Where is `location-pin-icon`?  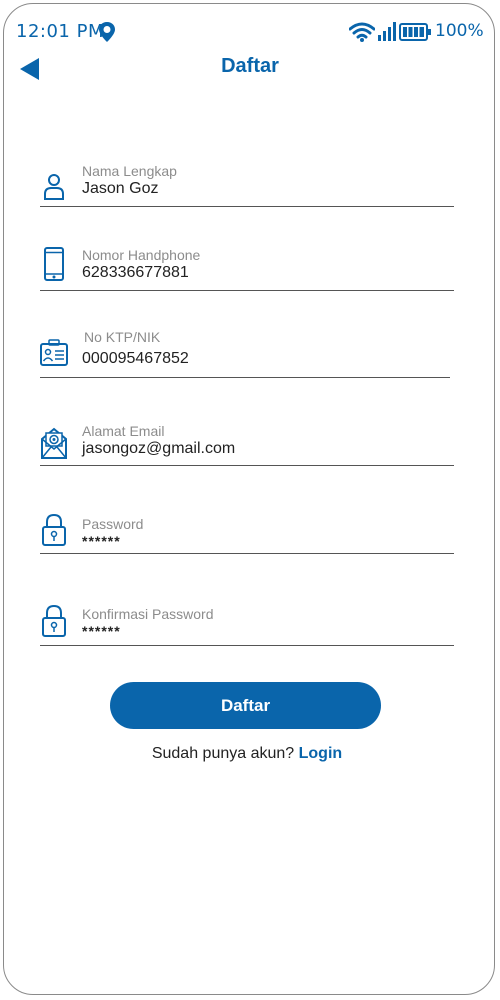 location-pin-icon is located at coordinates (107, 32).